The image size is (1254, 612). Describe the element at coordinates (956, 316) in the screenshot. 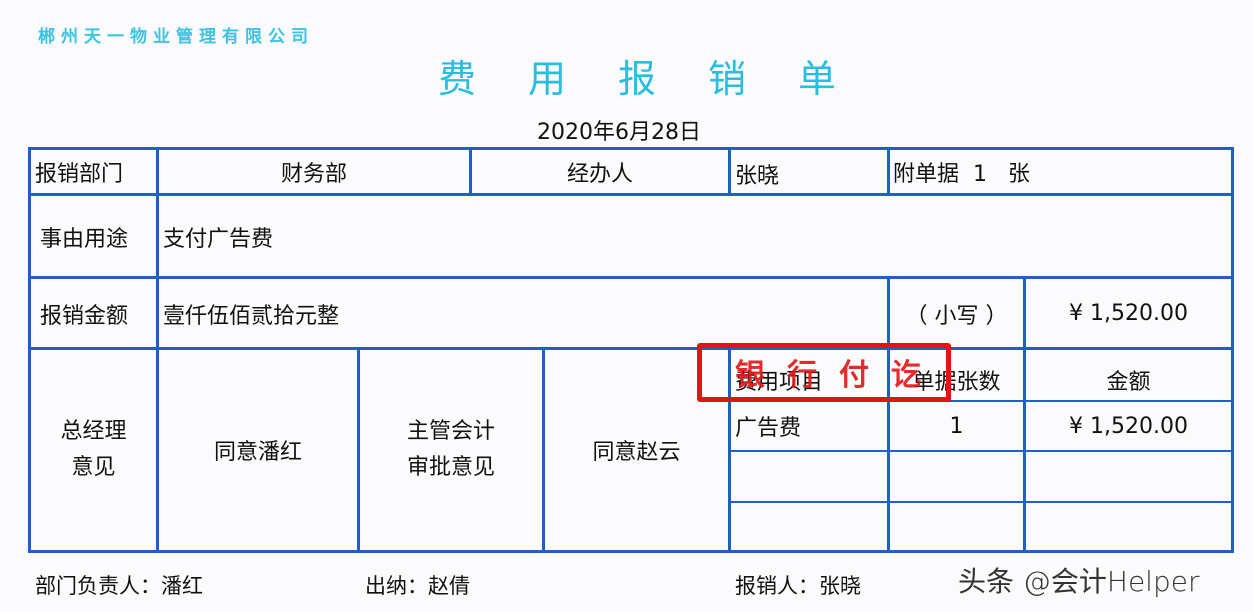

I see `lowercase-label: （ 小写 ）` at that location.